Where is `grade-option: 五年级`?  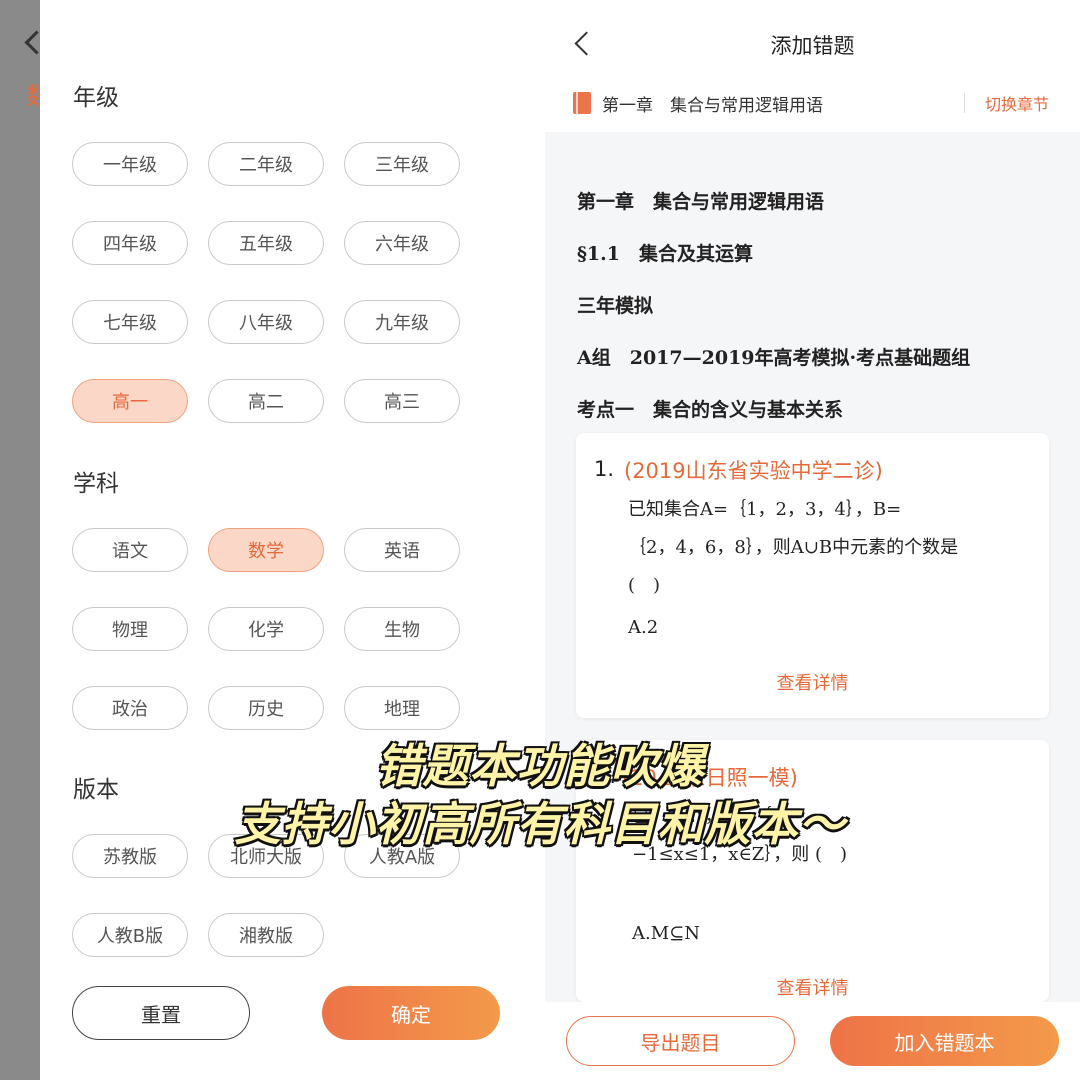 grade-option: 五年级 is located at coordinates (266, 243).